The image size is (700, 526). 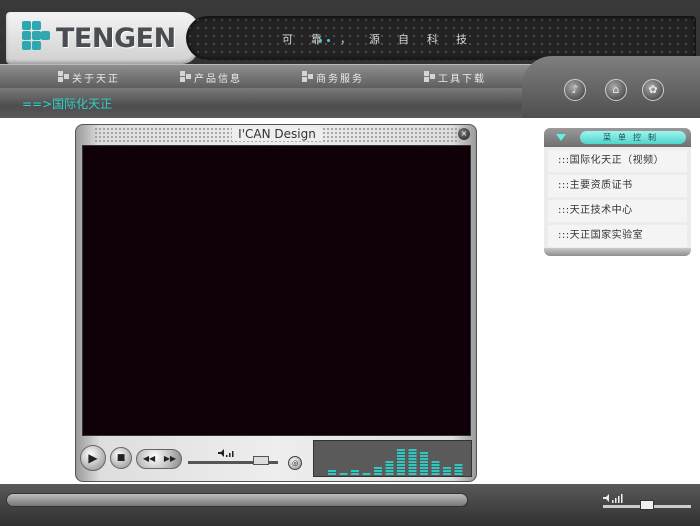 I want to click on nav-downloads: 工具下载, so click(x=455, y=77).